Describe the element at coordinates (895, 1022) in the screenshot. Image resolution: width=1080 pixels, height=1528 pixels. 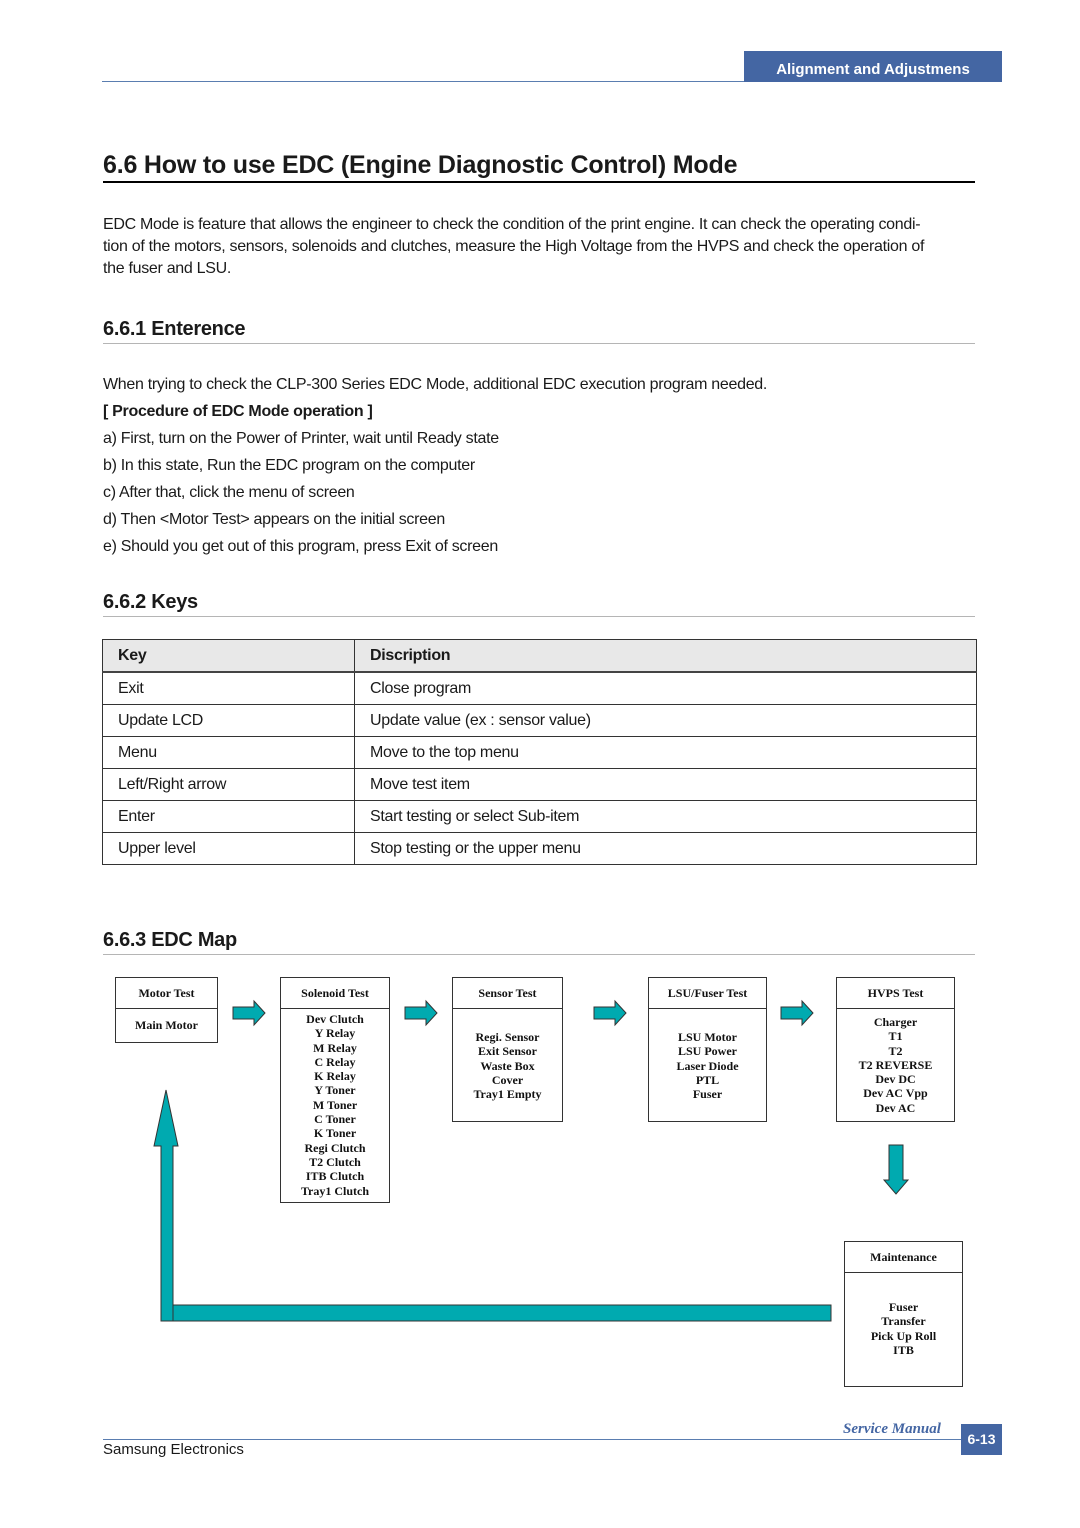
I see `box-item: Charger` at that location.